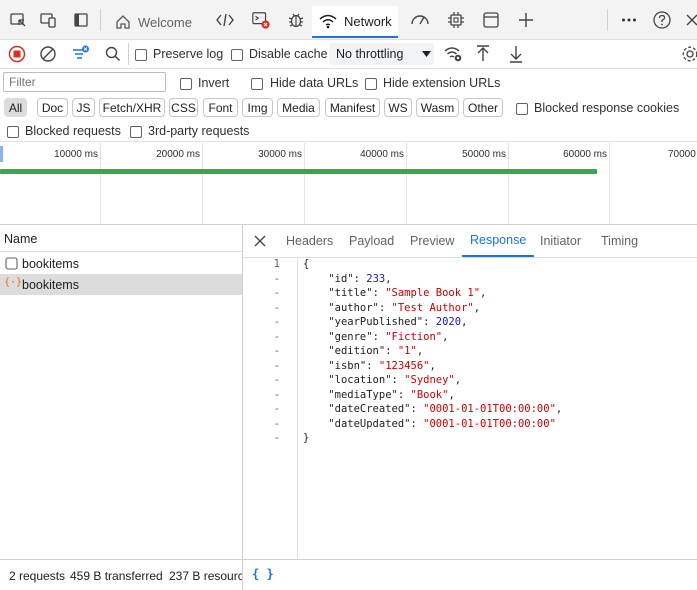  I want to click on disable-cache-checkbox, so click(237, 54).